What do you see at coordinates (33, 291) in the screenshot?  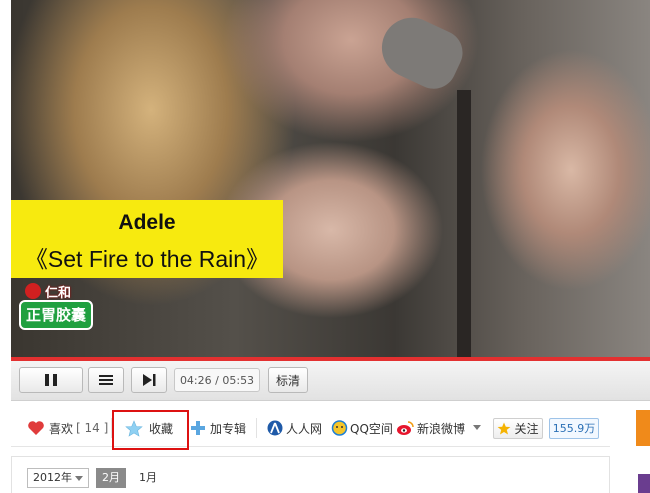 I see `sponsor-logo-icon` at bounding box center [33, 291].